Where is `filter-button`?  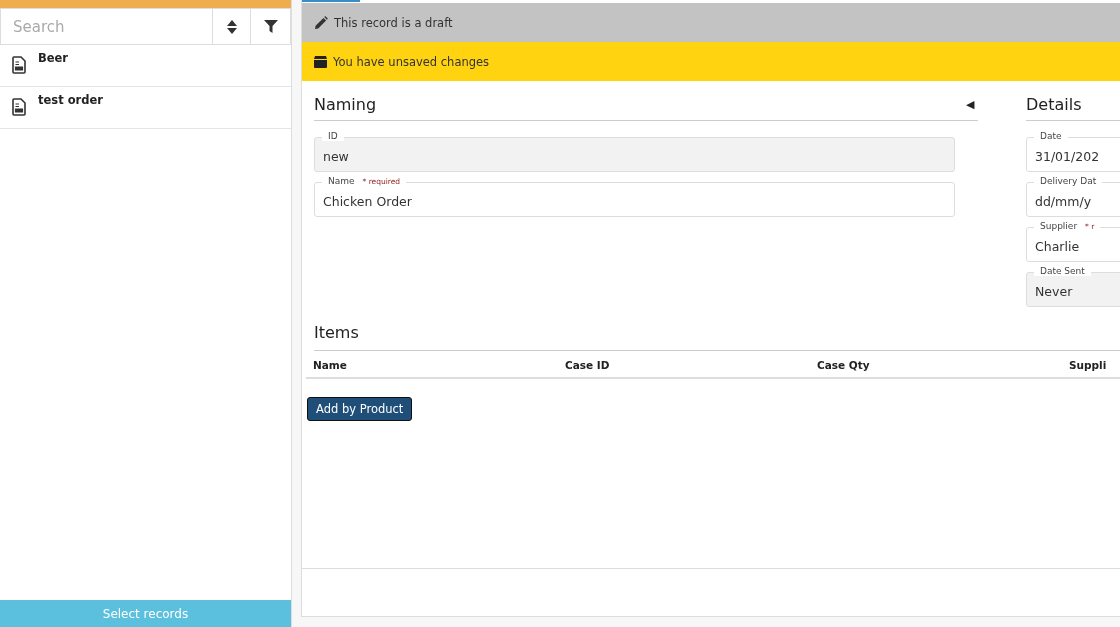 filter-button is located at coordinates (271, 26).